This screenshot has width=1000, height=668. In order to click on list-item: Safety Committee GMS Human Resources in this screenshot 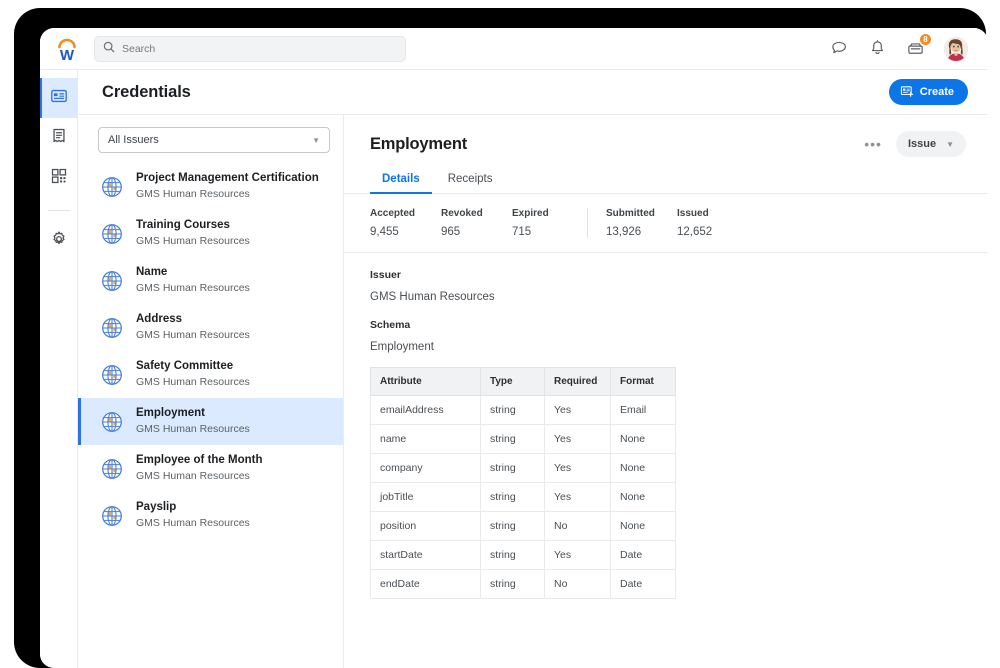, I will do `click(210, 374)`.